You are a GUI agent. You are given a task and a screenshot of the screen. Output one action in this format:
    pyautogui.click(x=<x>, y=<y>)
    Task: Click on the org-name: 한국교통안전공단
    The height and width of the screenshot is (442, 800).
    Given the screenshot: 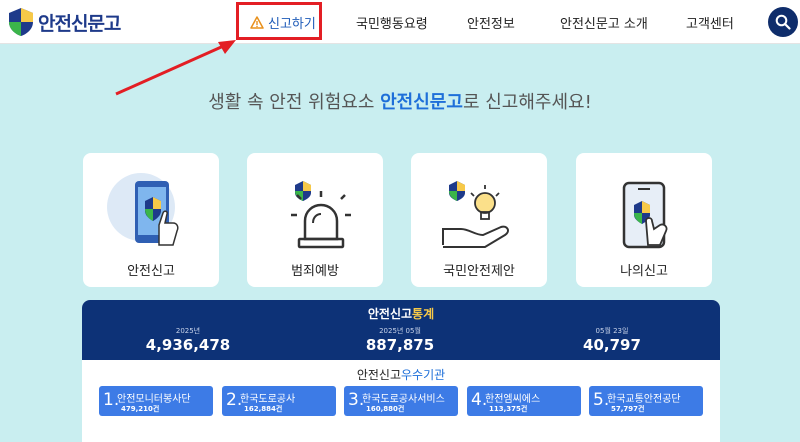 What is the action you would take?
    pyautogui.click(x=644, y=399)
    